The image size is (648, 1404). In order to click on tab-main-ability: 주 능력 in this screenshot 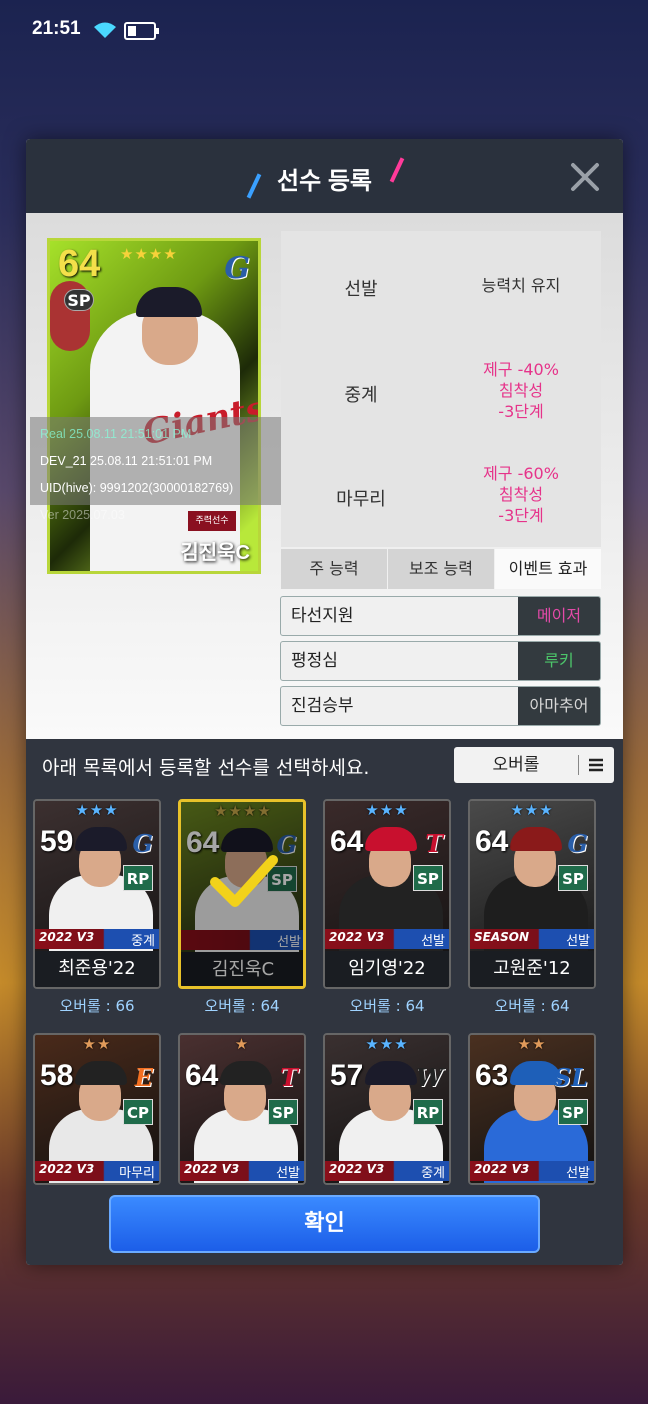, I will do `click(334, 569)`.